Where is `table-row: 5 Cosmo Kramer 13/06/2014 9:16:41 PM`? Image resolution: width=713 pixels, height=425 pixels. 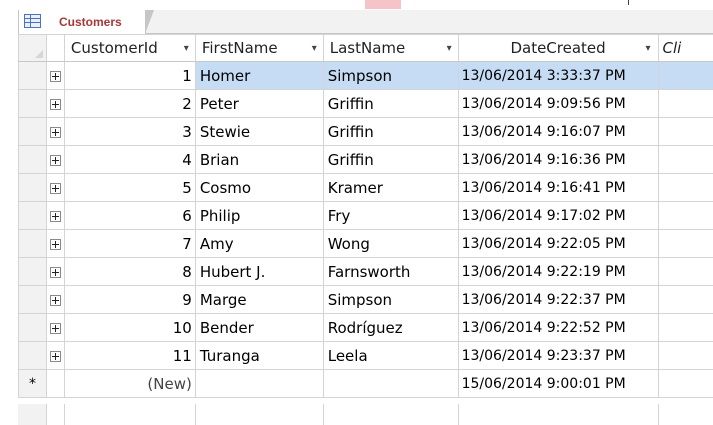 table-row: 5 Cosmo Kramer 13/06/2014 9:16:41 PM is located at coordinates (365, 187).